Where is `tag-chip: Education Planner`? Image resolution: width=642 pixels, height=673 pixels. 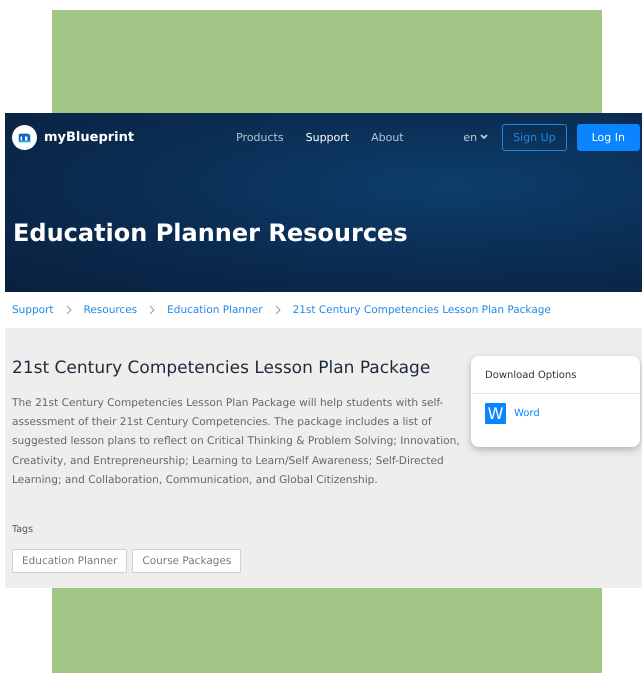 tag-chip: Education Planner is located at coordinates (70, 561).